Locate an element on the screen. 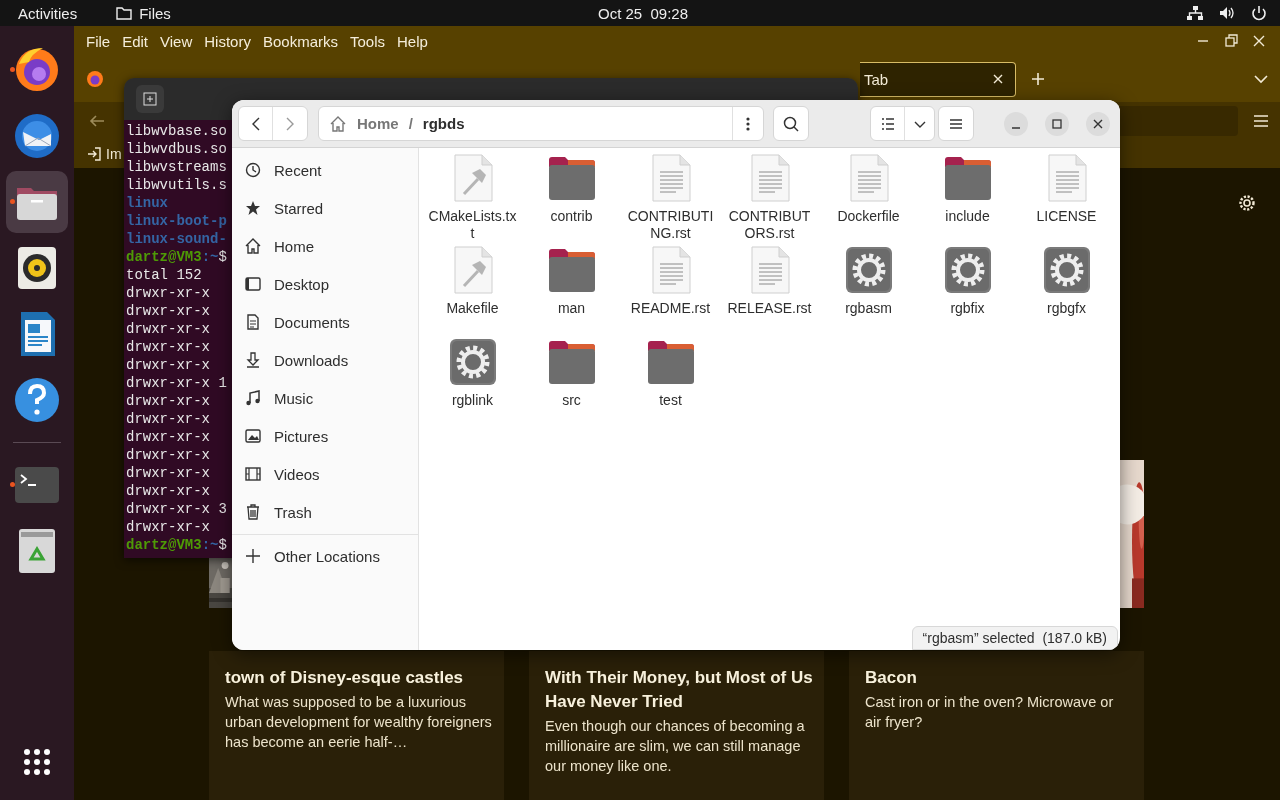 This screenshot has height=800, width=1280. film-icon is located at coordinates (253, 474).